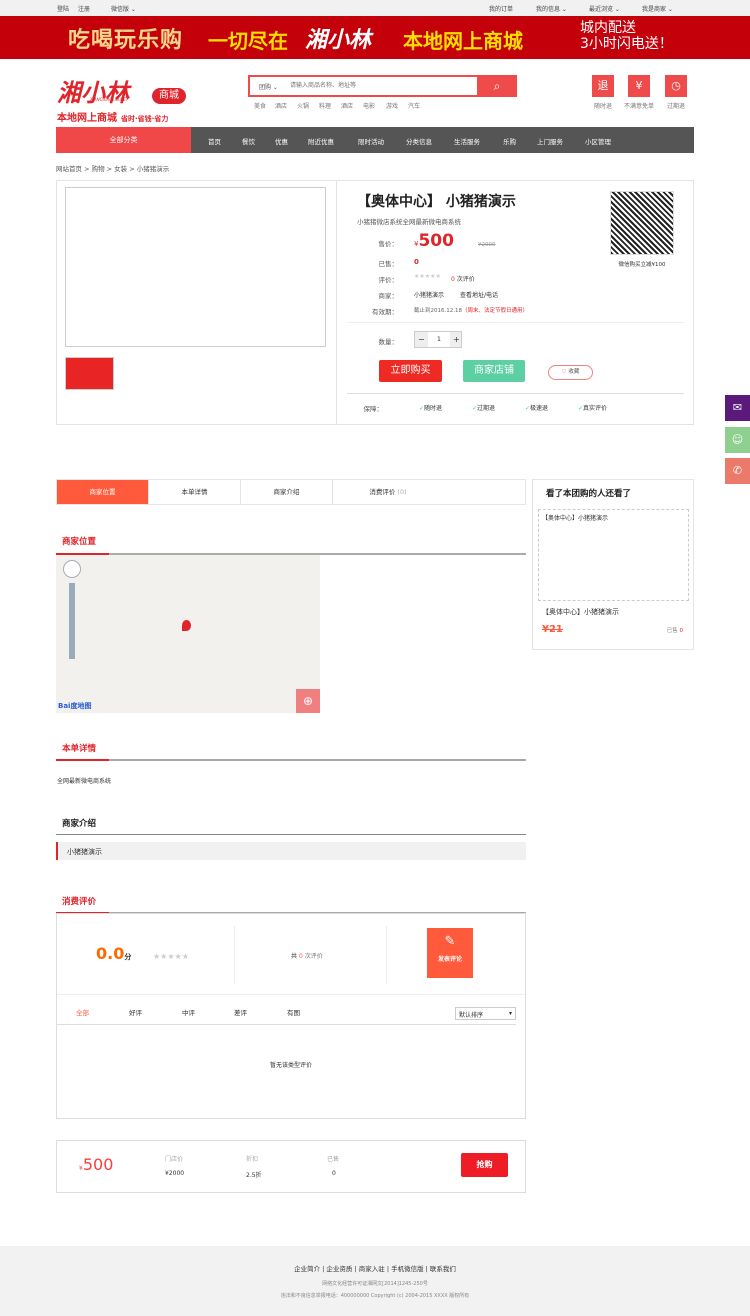 The image size is (750, 1316). I want to click on section-title-intro: 商家介绍, so click(79, 824).